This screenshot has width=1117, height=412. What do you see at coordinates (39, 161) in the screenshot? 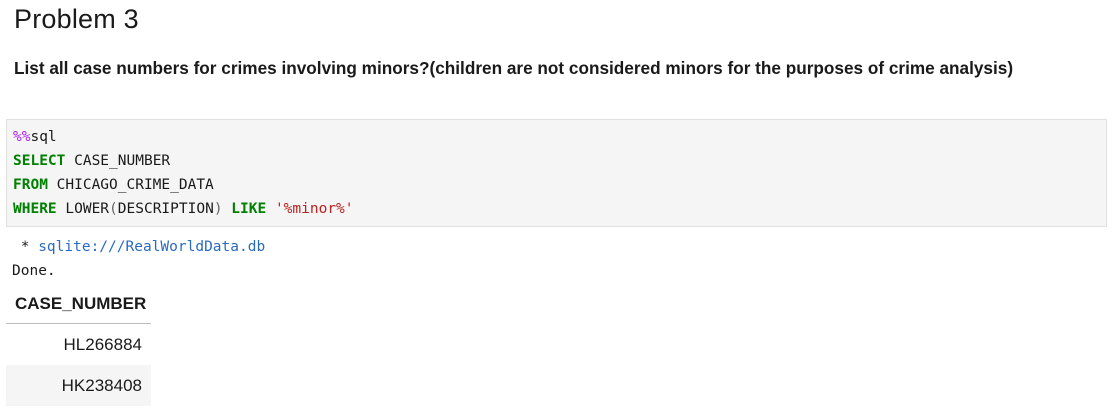
I see `keyword-select: SELECT` at bounding box center [39, 161].